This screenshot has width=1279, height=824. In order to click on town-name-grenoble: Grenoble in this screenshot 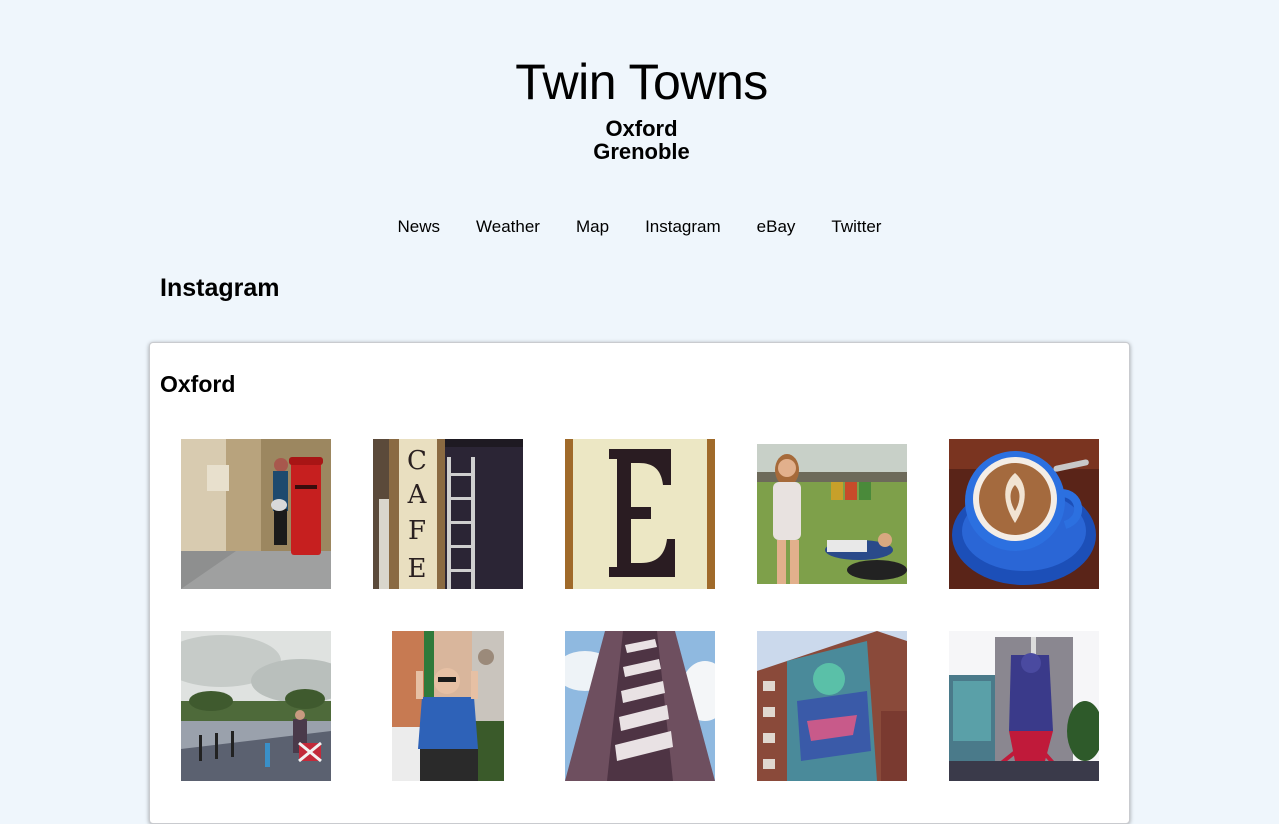, I will do `click(641, 151)`.